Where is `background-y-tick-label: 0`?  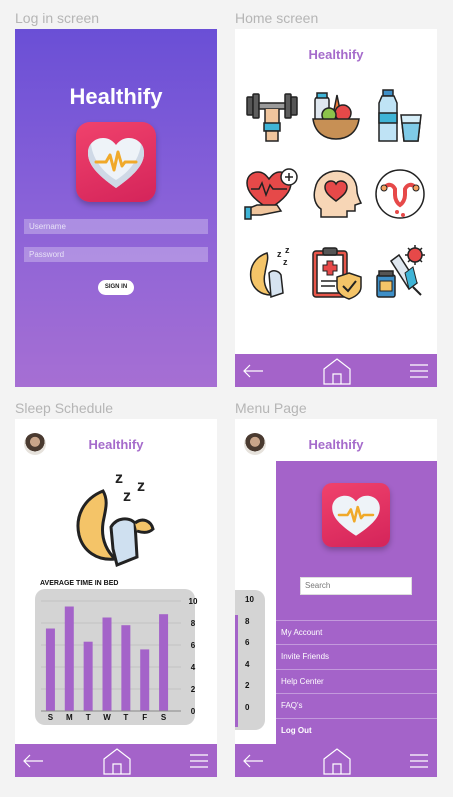
background-y-tick-label: 0 is located at coordinates (247, 707).